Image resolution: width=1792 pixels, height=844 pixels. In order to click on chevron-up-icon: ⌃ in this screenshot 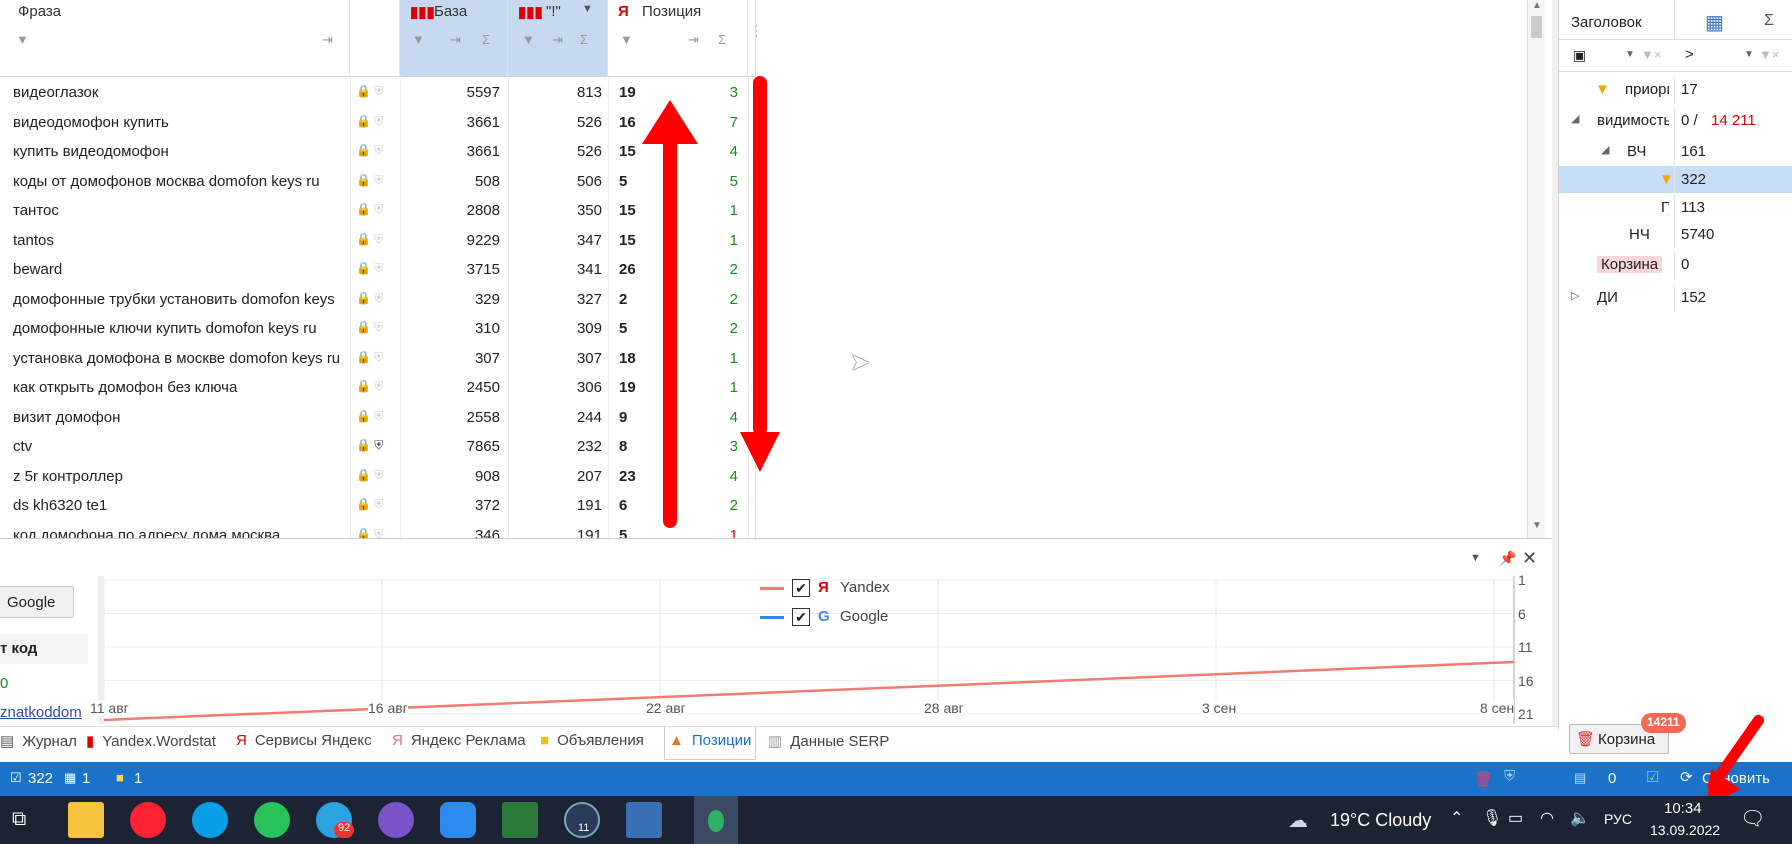, I will do `click(1456, 818)`.